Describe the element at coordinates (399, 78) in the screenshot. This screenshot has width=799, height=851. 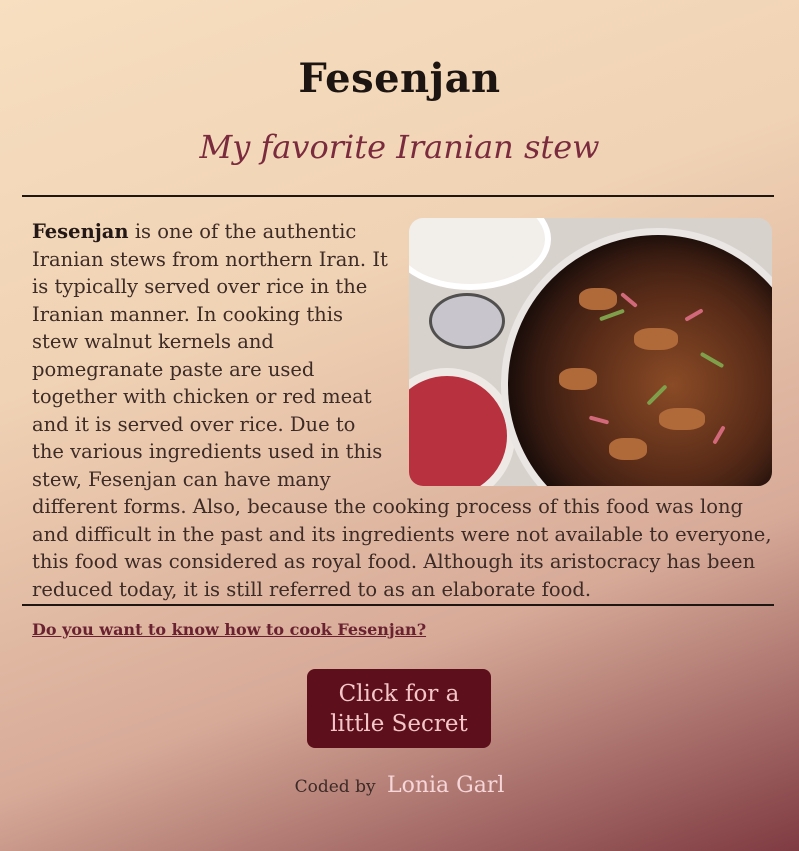
I see `page-title: Fesenjan` at that location.